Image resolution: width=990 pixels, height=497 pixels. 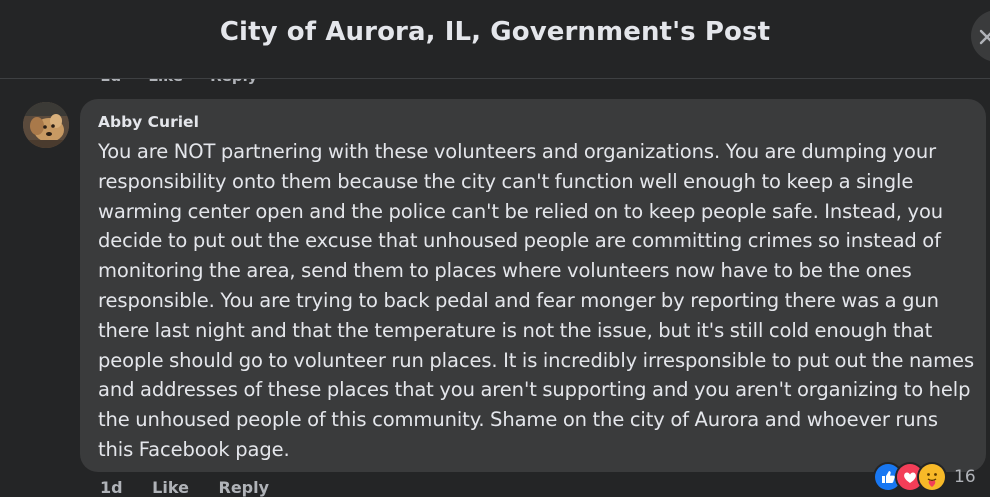 What do you see at coordinates (932, 477) in the screenshot?
I see `care-reaction-icon` at bounding box center [932, 477].